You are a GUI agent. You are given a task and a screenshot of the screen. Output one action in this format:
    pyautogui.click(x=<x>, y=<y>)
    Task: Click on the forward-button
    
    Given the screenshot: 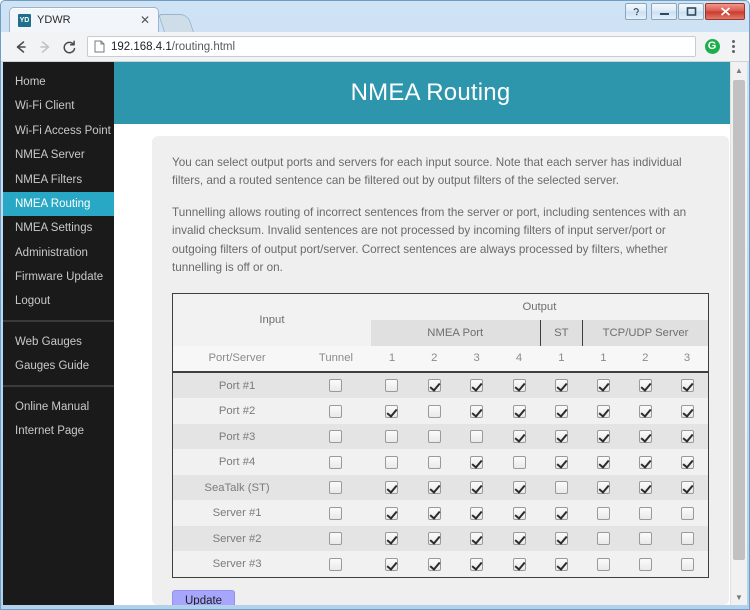 What is the action you would take?
    pyautogui.click(x=45, y=47)
    